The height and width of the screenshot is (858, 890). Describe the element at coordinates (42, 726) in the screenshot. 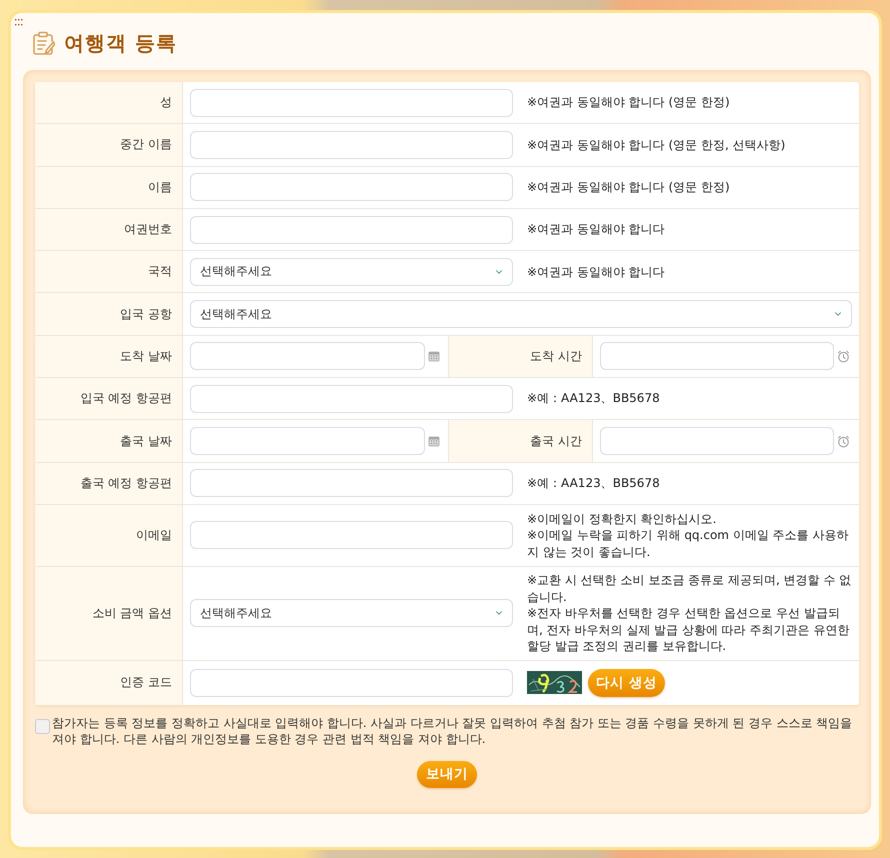

I see `agreement-checkbox` at that location.